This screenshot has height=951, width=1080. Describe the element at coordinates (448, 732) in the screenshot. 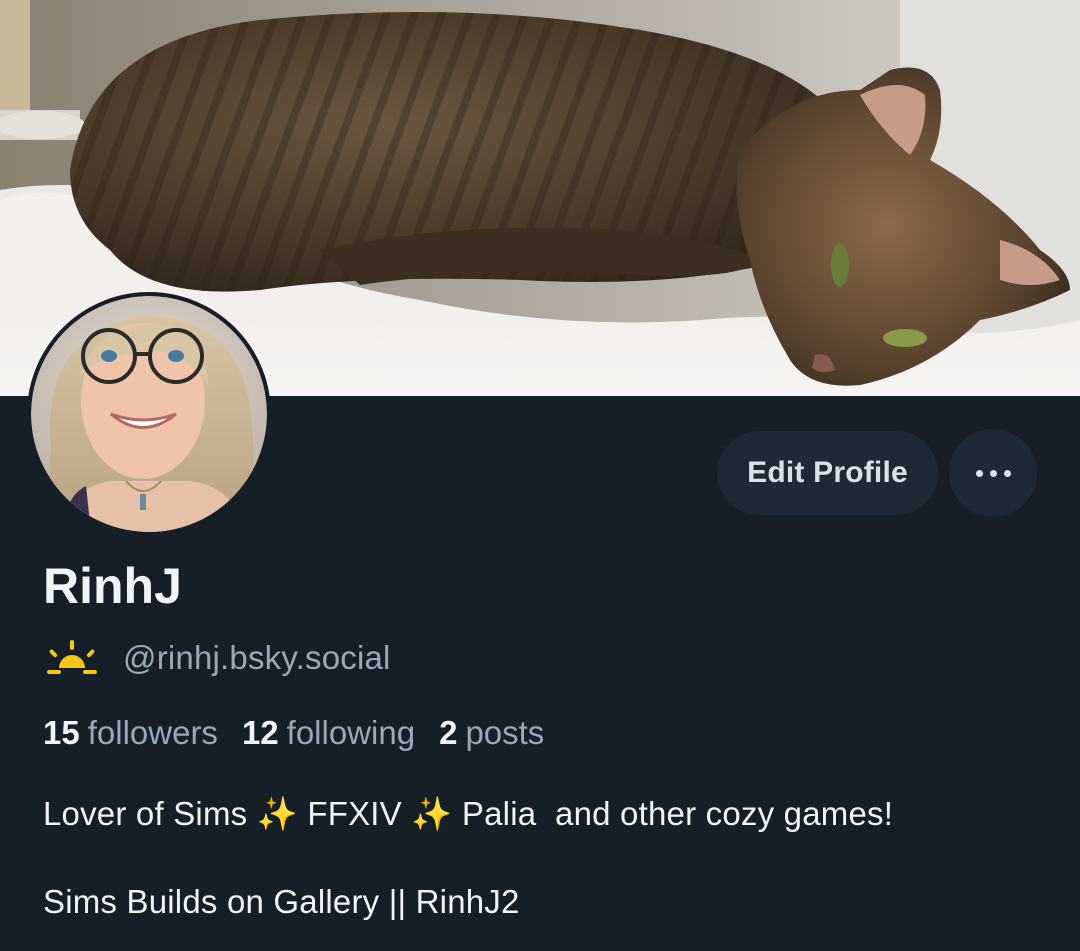

I see `posts-count: 2` at that location.